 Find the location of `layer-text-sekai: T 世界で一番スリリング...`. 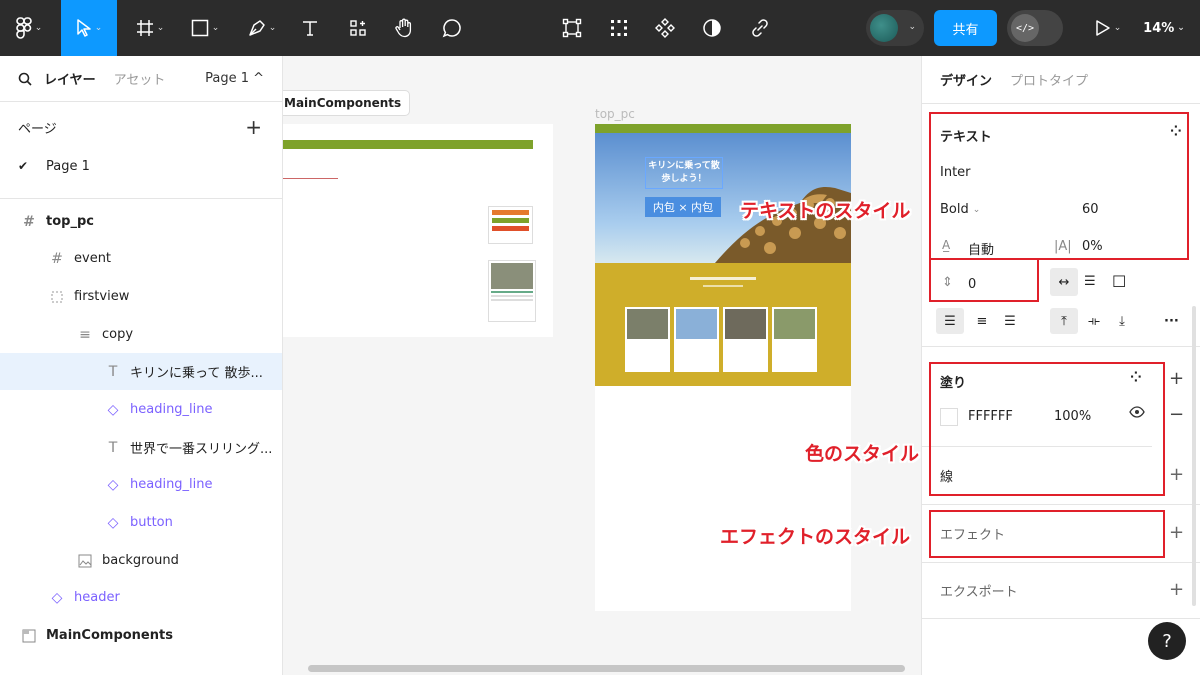

layer-text-sekai: T 世界で一番スリリング... is located at coordinates (141, 447).